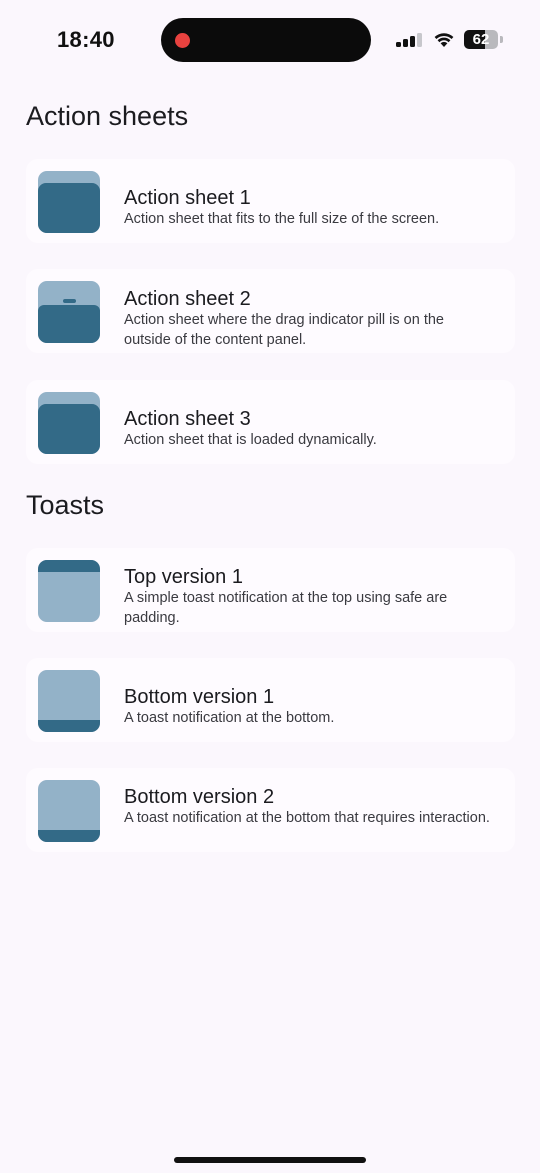  What do you see at coordinates (266, 40) in the screenshot?
I see `dynamic-island` at bounding box center [266, 40].